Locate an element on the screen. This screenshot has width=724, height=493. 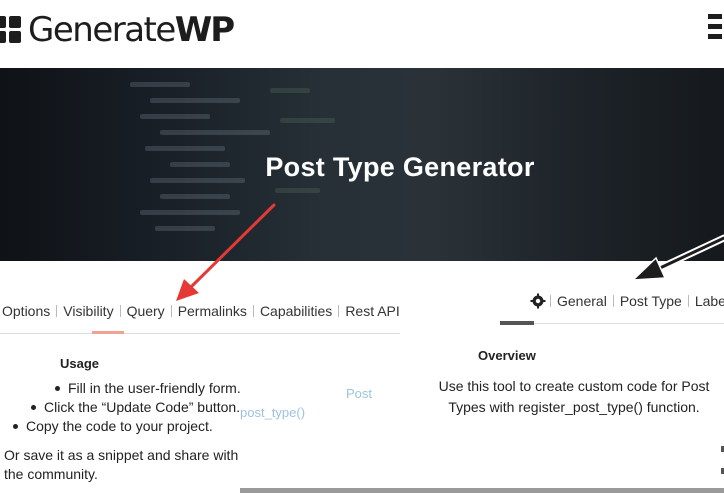
logo-text: GenerateWP is located at coordinates (131, 30).